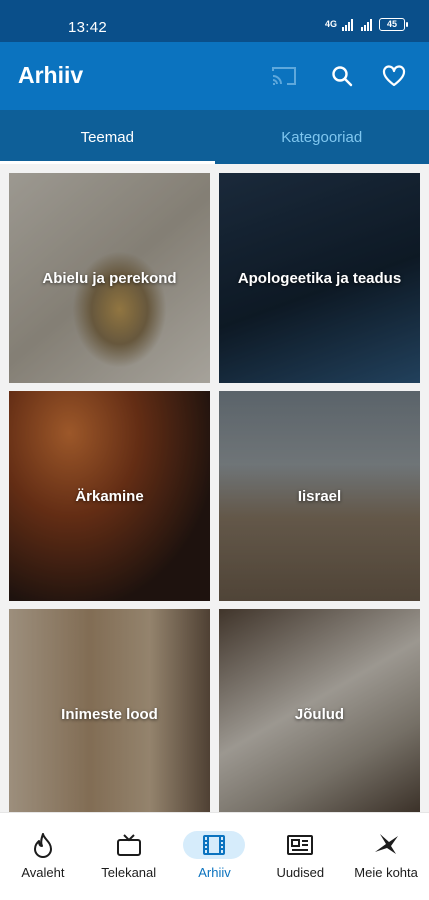 The height and width of the screenshot is (900, 429). What do you see at coordinates (128, 845) in the screenshot?
I see `tv-icon` at bounding box center [128, 845].